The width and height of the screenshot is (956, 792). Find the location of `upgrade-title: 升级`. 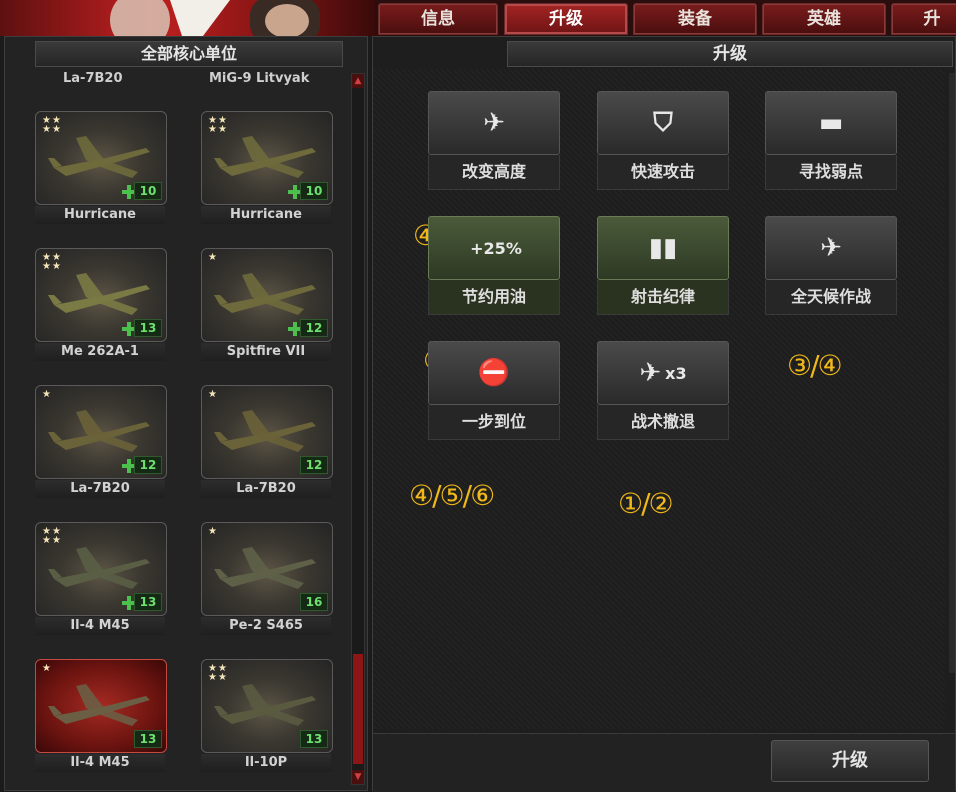

upgrade-title: 升级 is located at coordinates (730, 54).